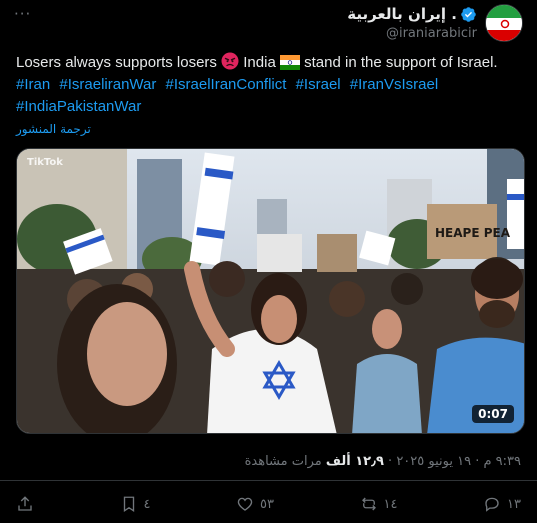  Describe the element at coordinates (135, 504) in the screenshot. I see `bookmark-button: ٤` at that location.